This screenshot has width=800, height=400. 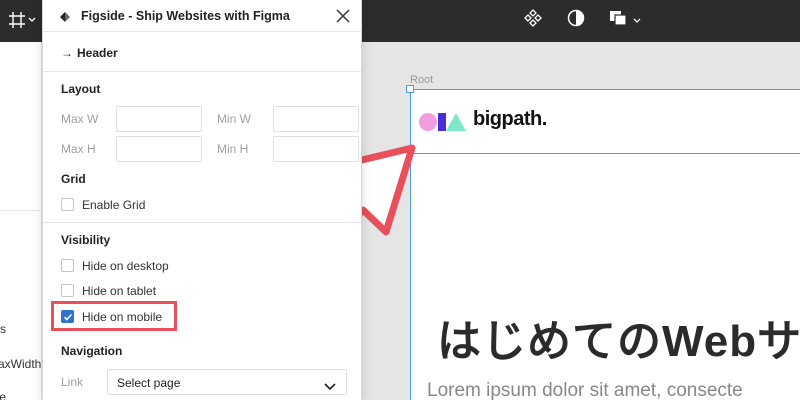 I want to click on logo-triangle, so click(x=456, y=122).